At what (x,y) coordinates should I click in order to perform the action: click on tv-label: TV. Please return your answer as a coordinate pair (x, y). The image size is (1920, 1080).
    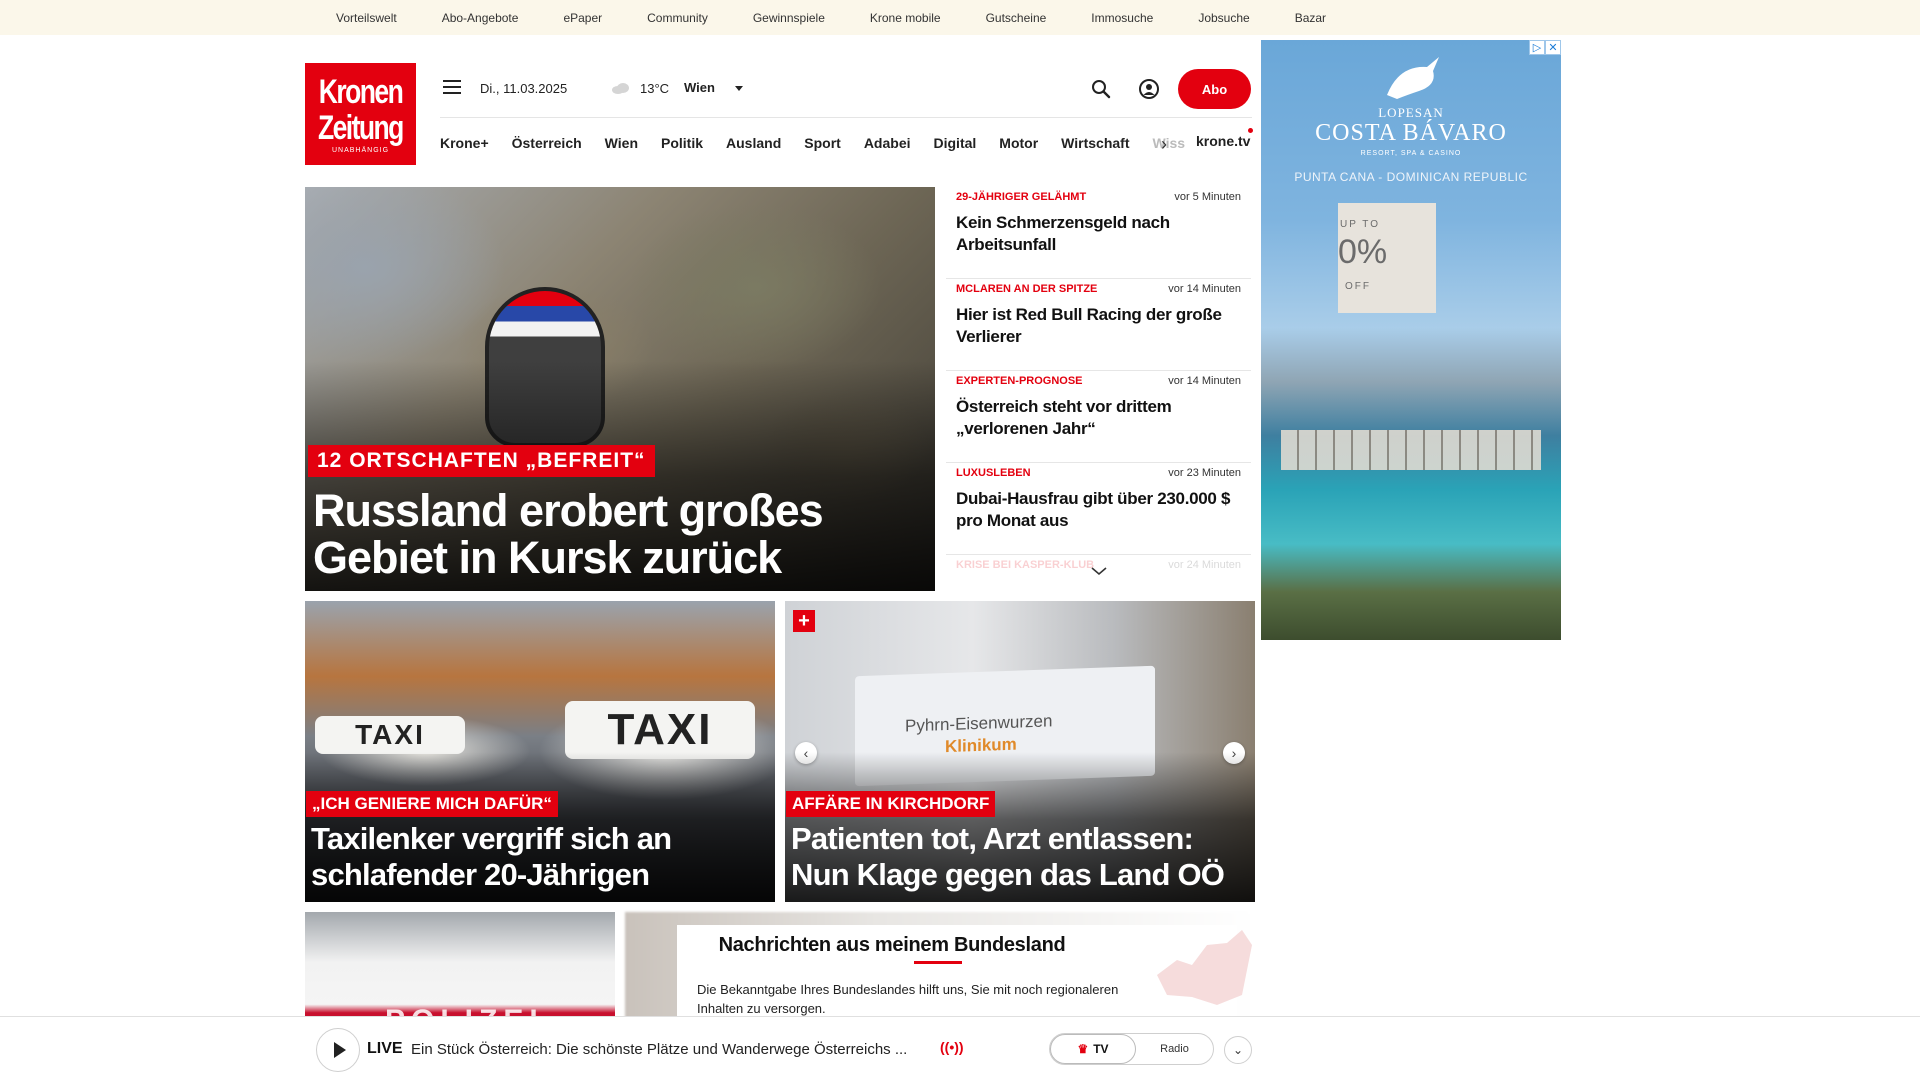
    Looking at the image, I should click on (1101, 1049).